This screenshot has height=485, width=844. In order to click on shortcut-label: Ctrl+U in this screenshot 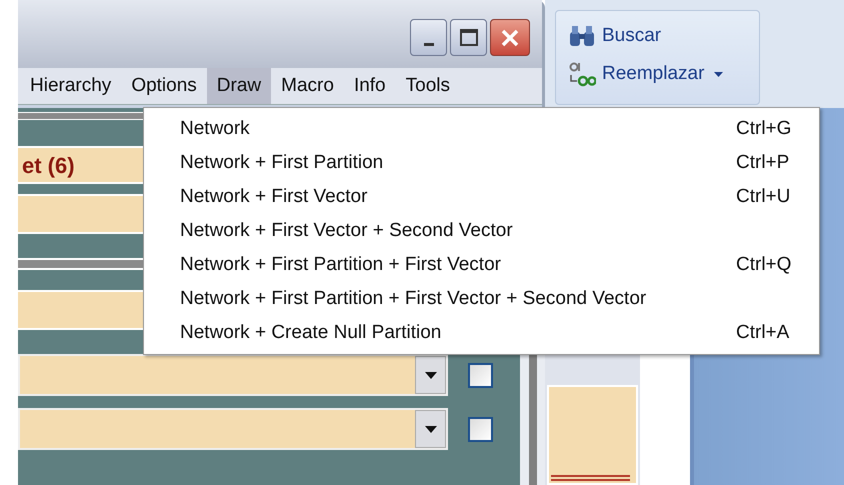, I will do `click(763, 196)`.